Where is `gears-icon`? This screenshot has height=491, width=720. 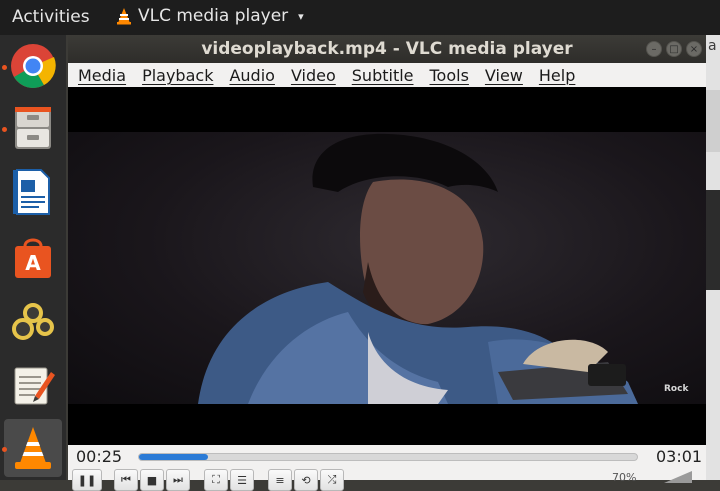
gears-icon is located at coordinates (33, 321).